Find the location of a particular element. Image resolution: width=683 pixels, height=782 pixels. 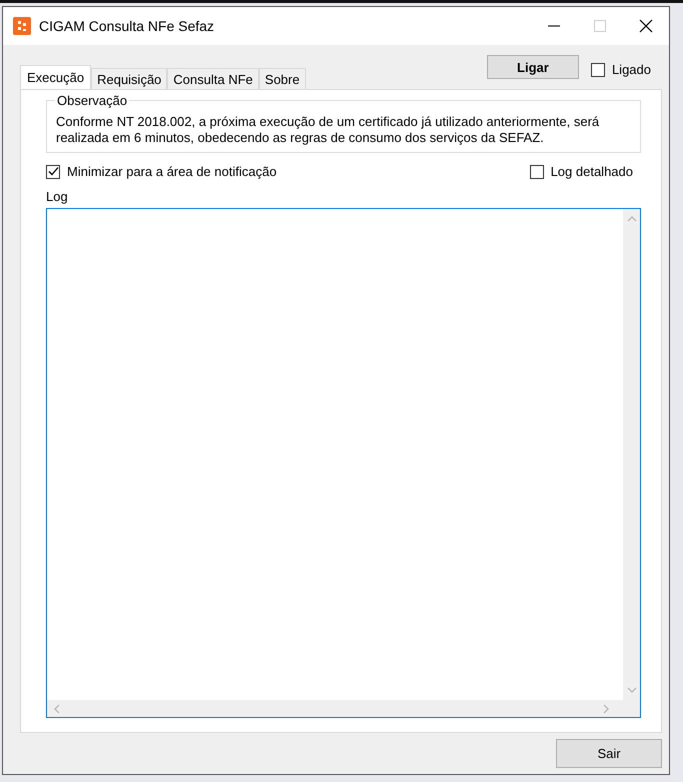

close-icon is located at coordinates (646, 26).